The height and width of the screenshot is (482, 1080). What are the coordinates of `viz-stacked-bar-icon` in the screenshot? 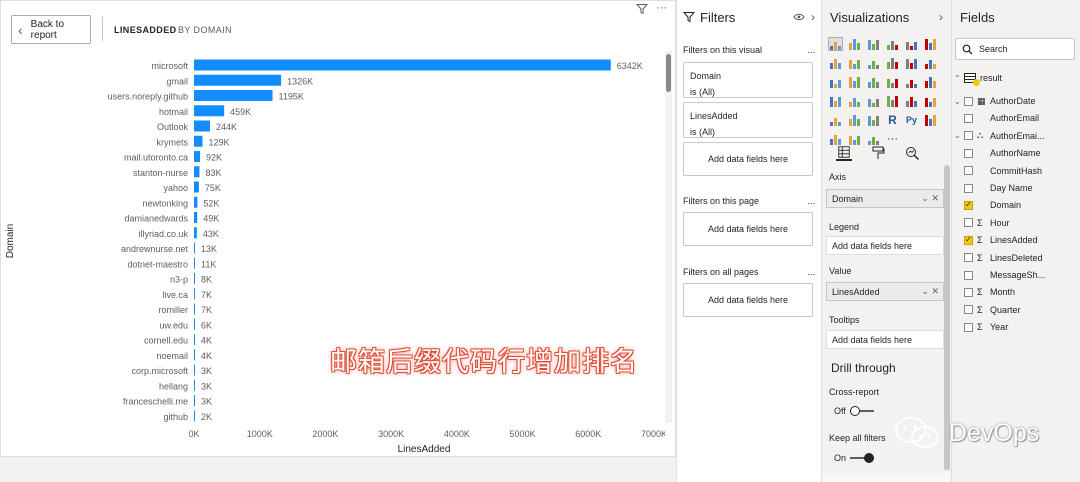 It's located at (835, 44).